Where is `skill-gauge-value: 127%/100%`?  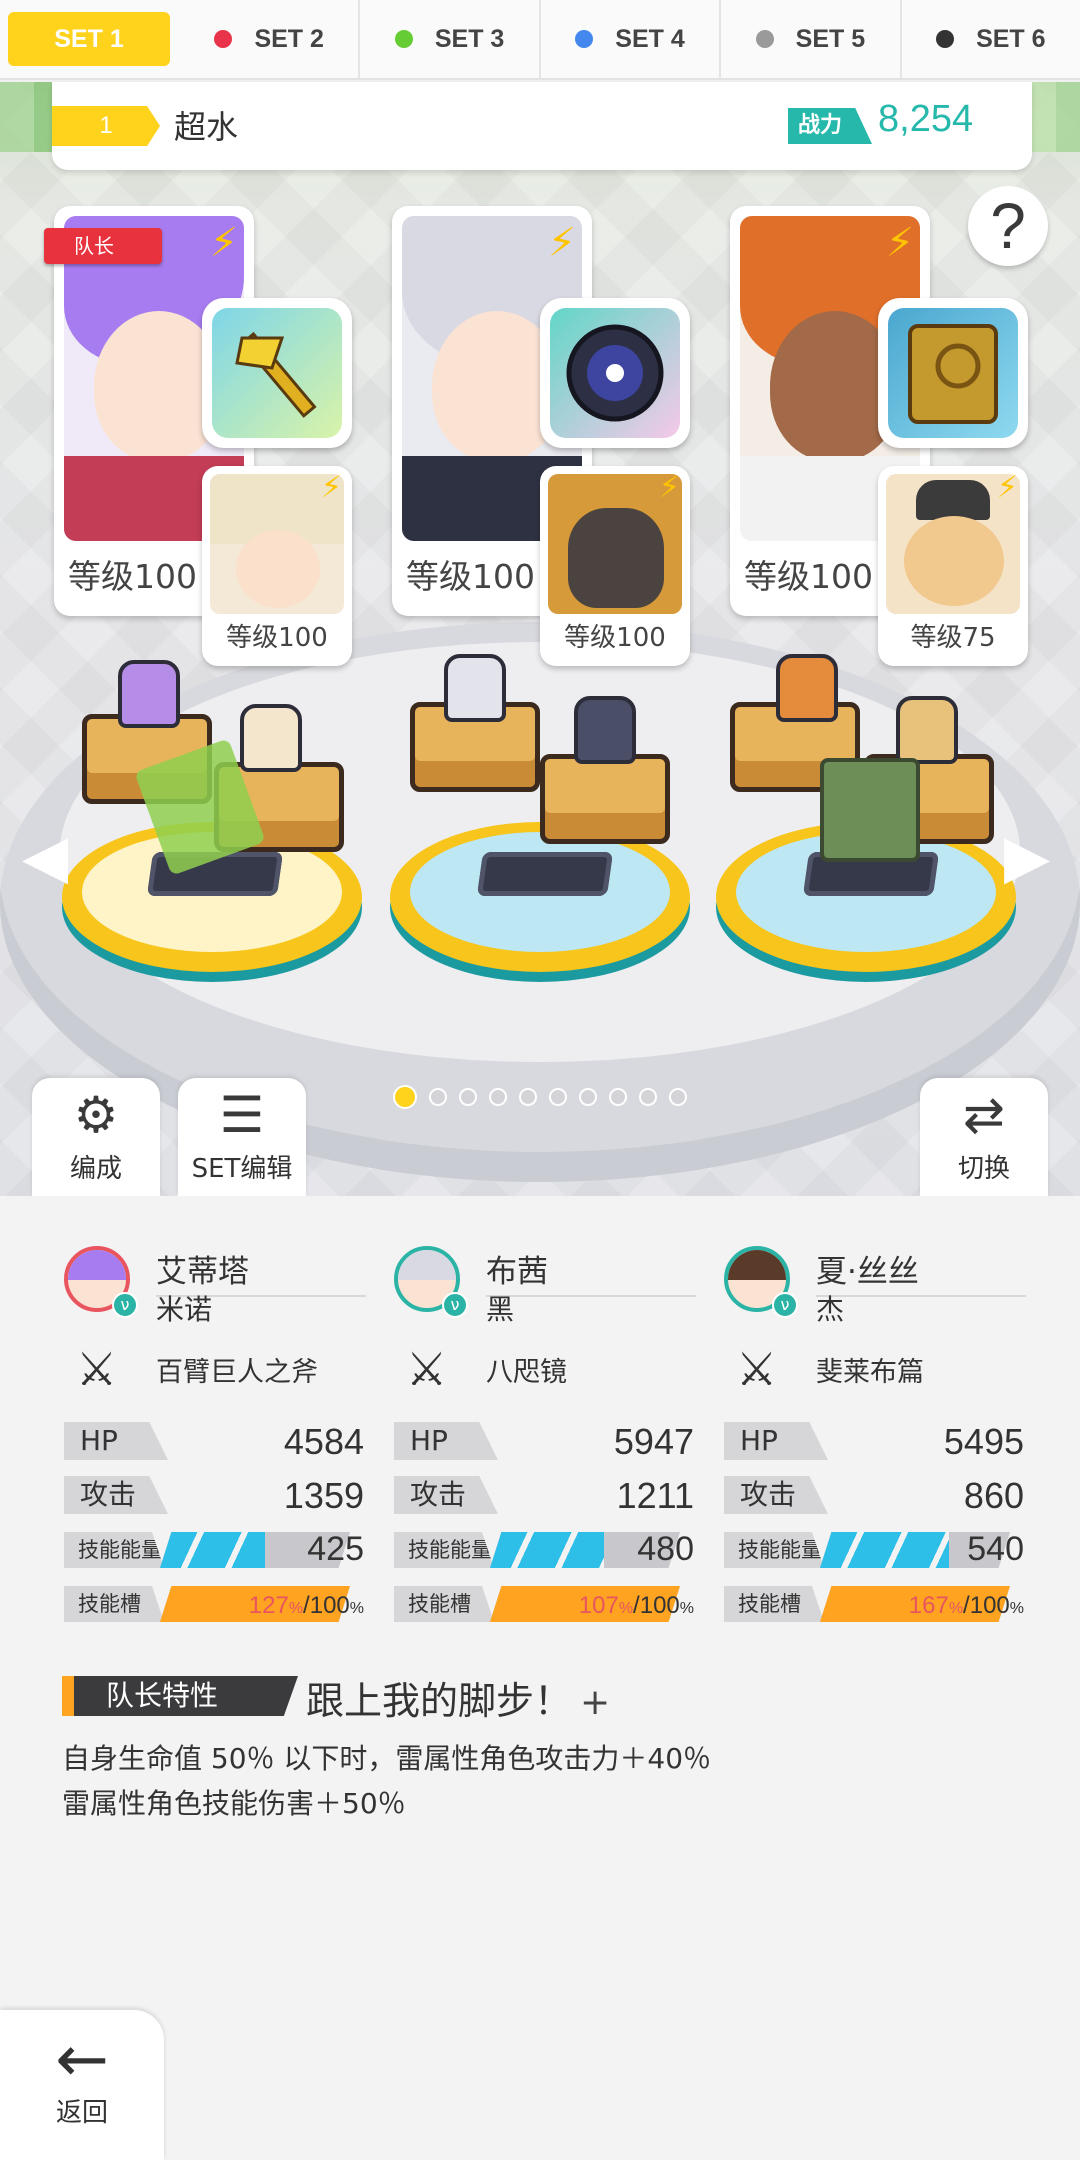 skill-gauge-value: 127%/100% is located at coordinates (306, 1606).